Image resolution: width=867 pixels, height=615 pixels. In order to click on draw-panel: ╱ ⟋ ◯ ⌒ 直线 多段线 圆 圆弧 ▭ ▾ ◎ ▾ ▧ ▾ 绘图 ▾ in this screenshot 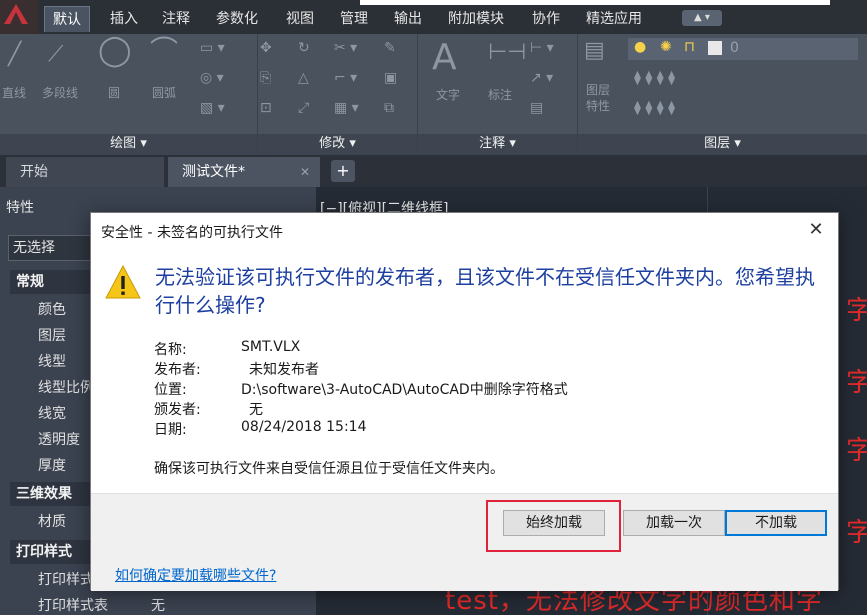, I will do `click(129, 94)`.